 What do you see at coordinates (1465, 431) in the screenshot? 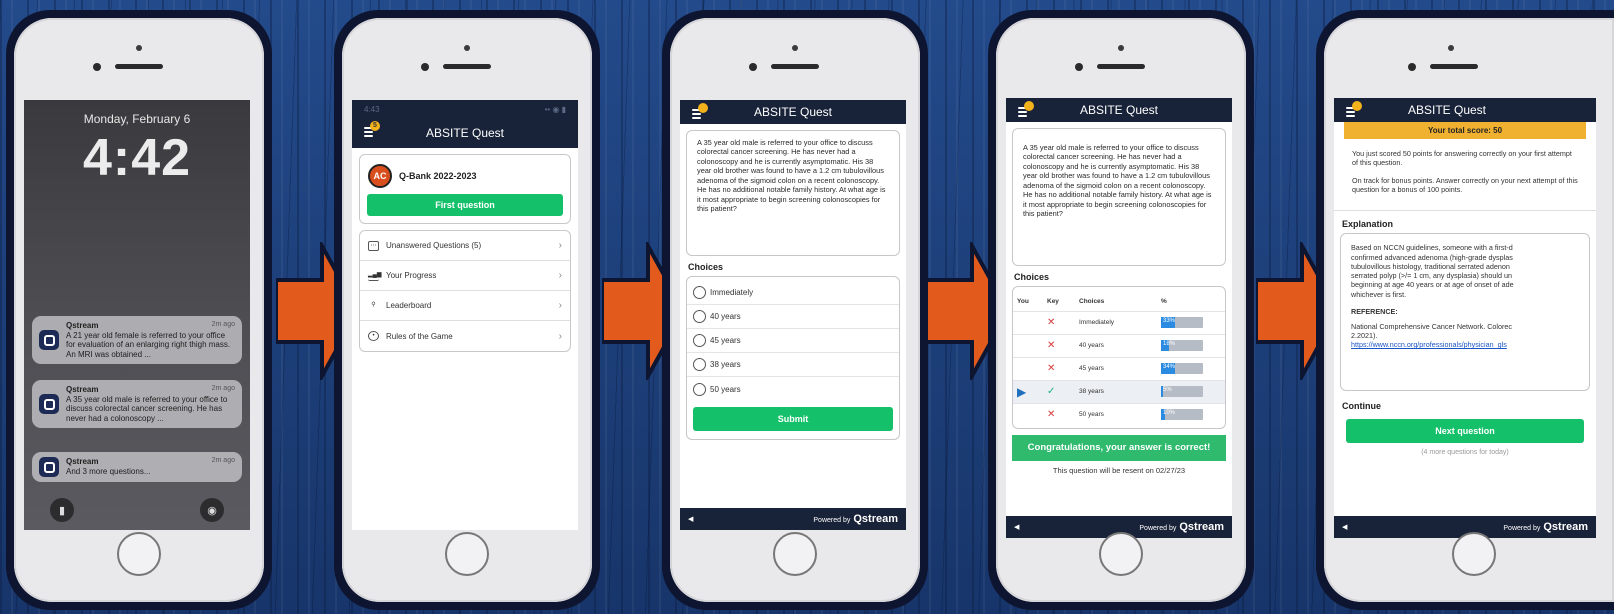
I see `next-question-button: Next question` at bounding box center [1465, 431].